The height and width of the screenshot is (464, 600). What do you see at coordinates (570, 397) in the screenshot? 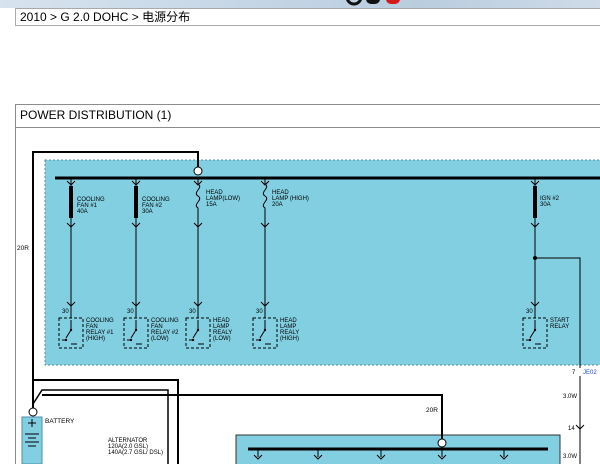
I see `wire-label-1: 3.0W` at bounding box center [570, 397].